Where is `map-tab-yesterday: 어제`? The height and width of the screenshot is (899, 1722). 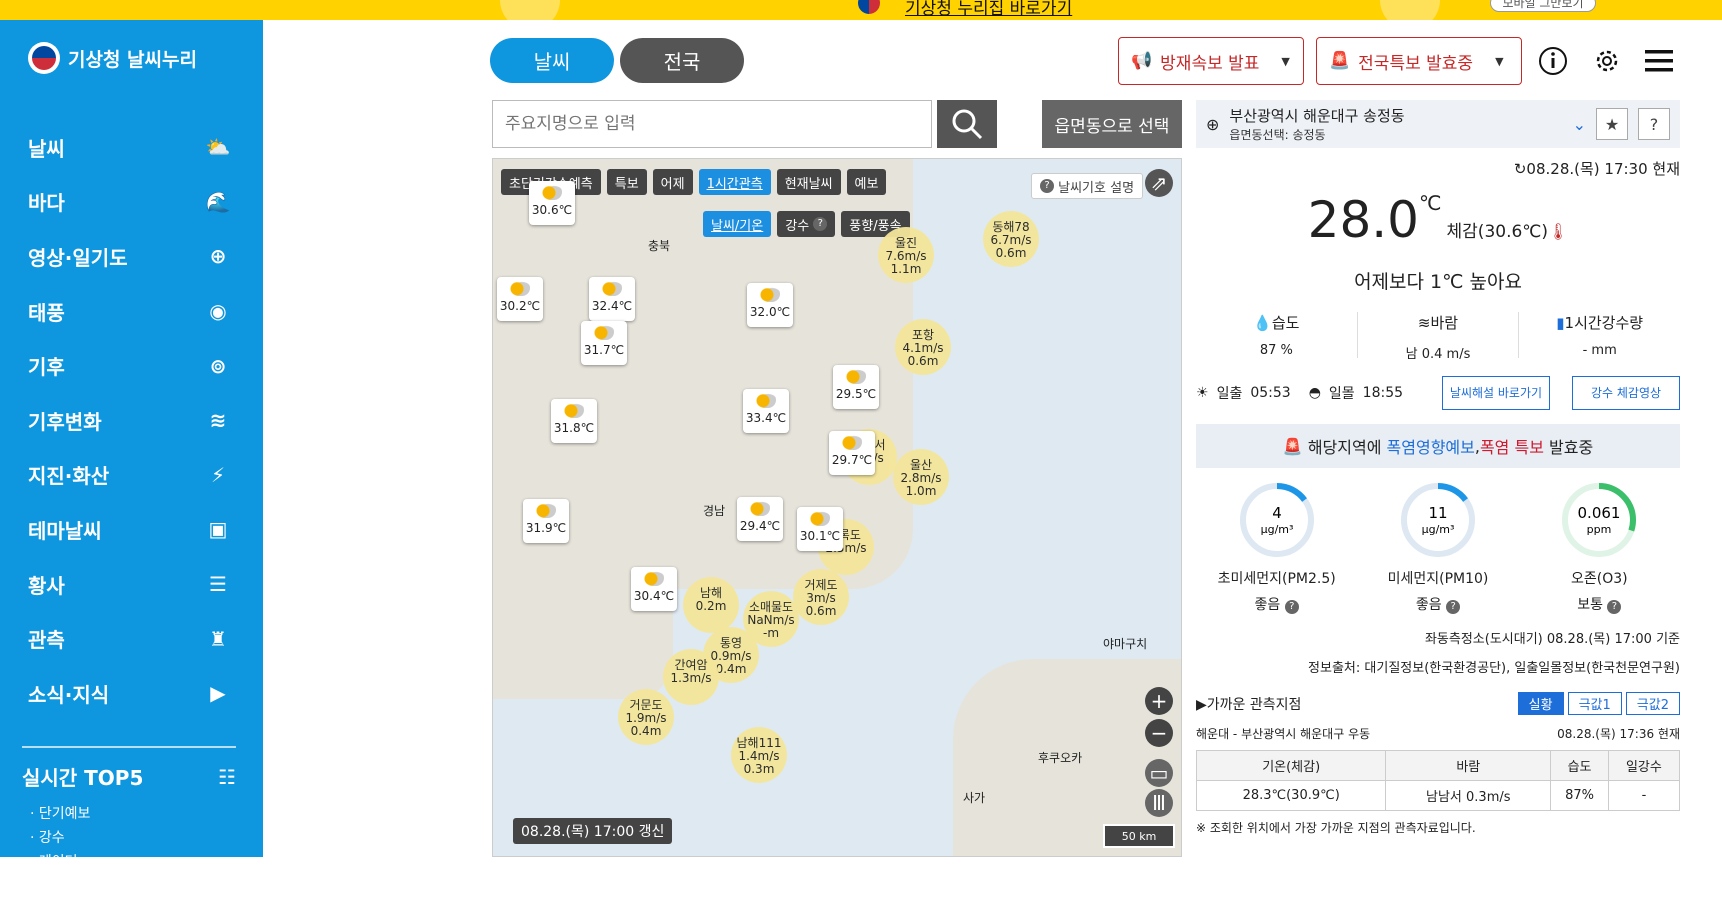 map-tab-yesterday: 어제 is located at coordinates (672, 182).